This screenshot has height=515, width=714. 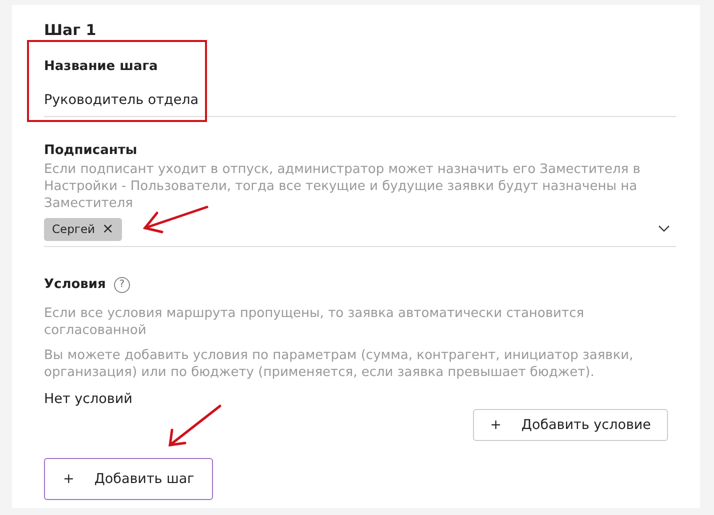 What do you see at coordinates (101, 67) in the screenshot?
I see `field-label: Название шага` at bounding box center [101, 67].